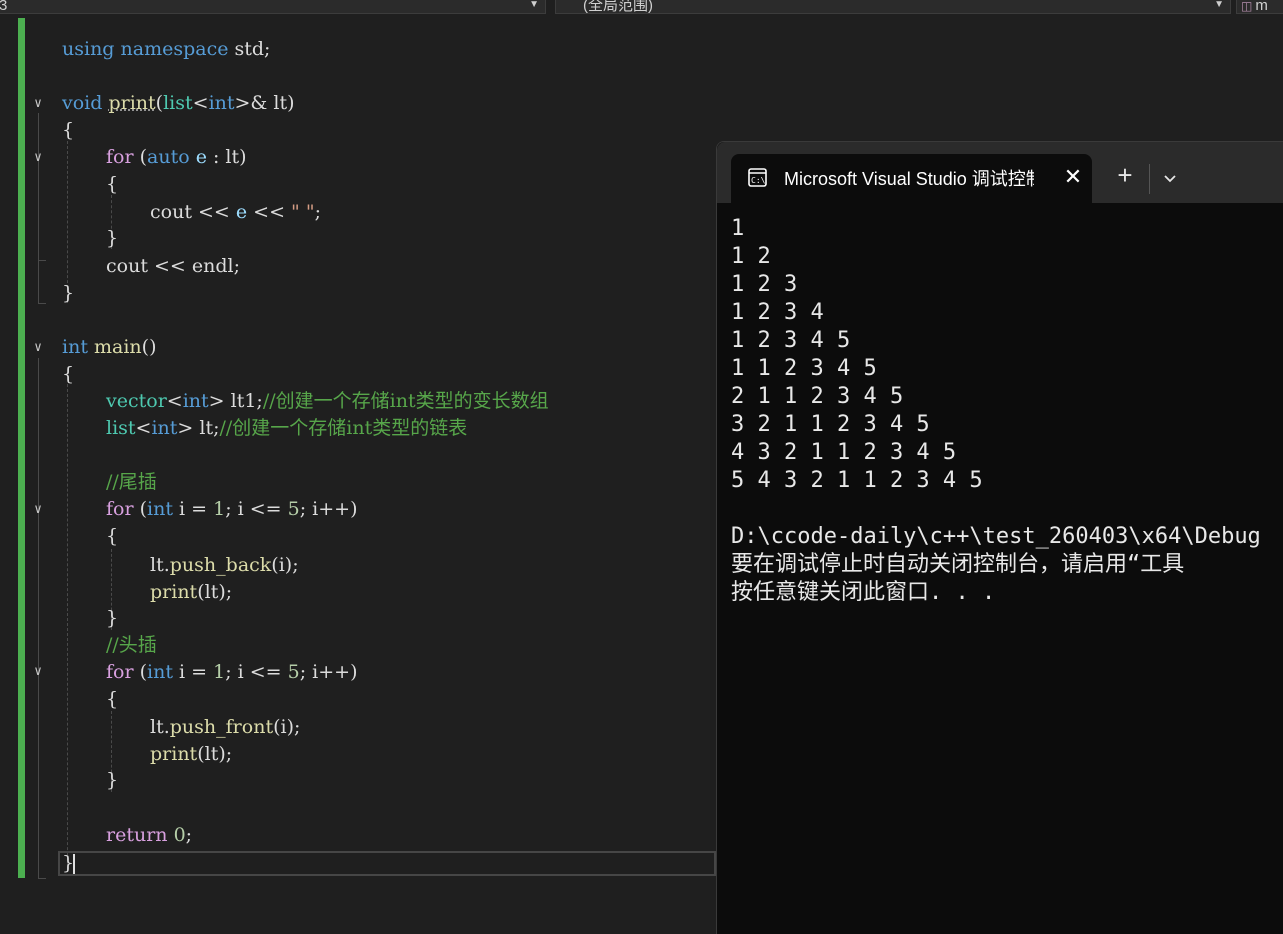 The image size is (1283, 934). Describe the element at coordinates (273, 7) in the screenshot. I see `project-combo: 3 ▼` at that location.